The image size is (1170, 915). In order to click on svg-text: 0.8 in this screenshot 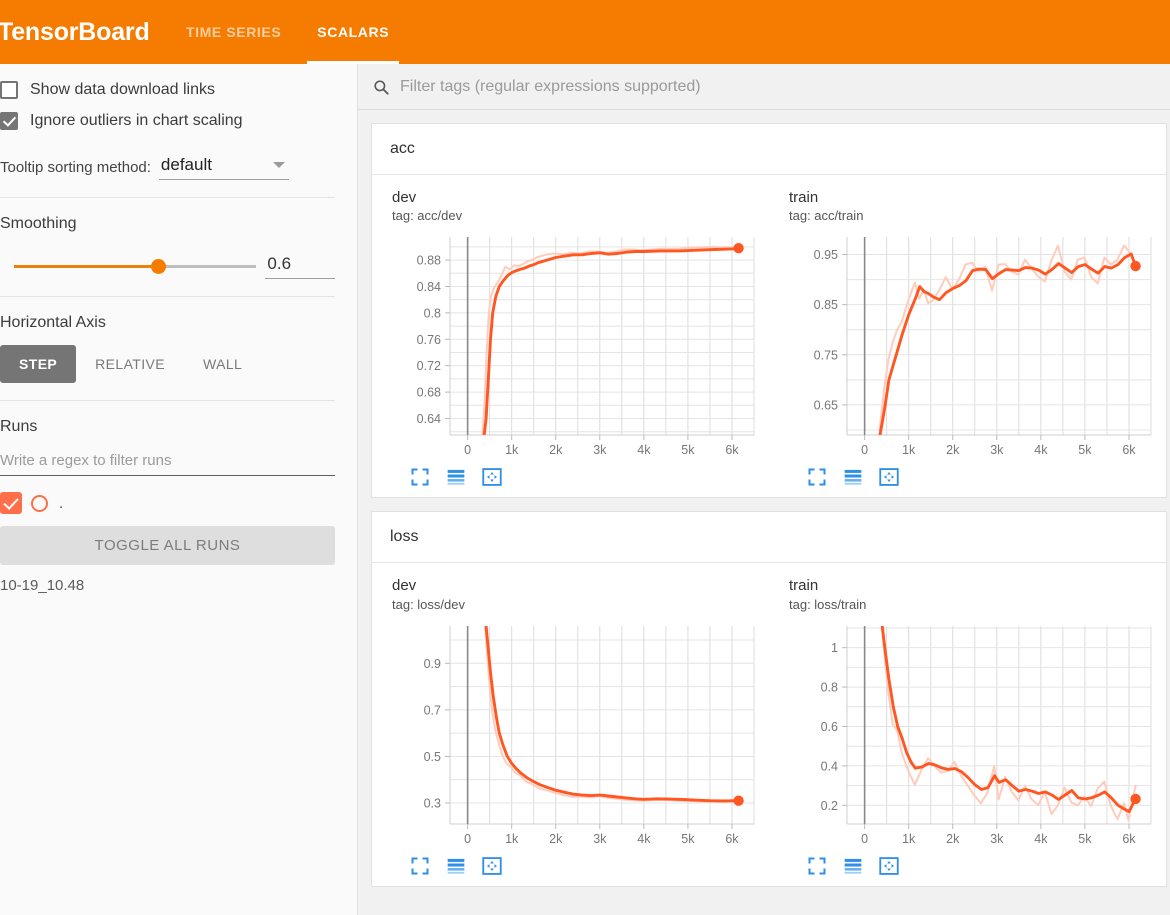, I will do `click(829, 687)`.